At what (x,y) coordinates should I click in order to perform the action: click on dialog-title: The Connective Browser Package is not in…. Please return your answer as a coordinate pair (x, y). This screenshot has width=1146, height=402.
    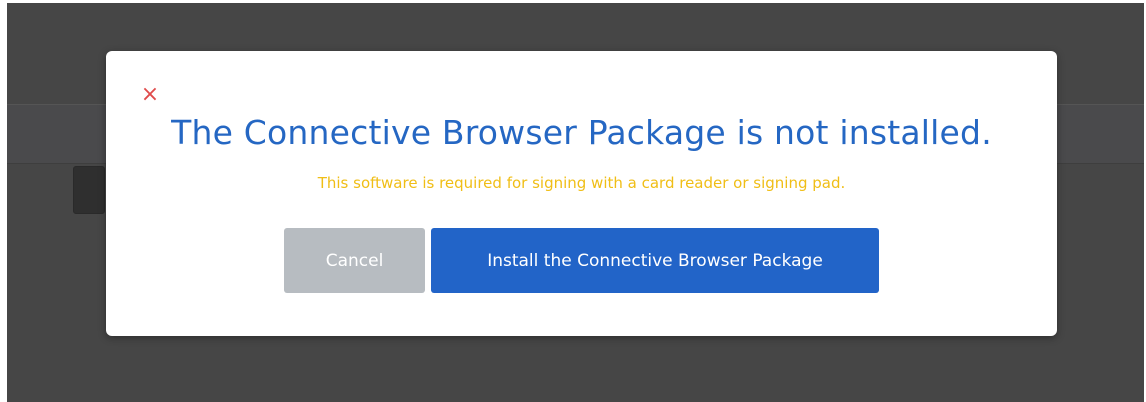
    Looking at the image, I should click on (581, 132).